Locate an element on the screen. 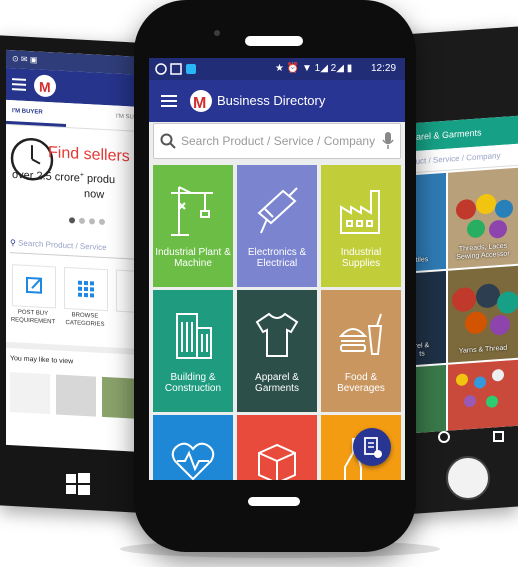 The width and height of the screenshot is (518, 567). logo-icon: M is located at coordinates (45, 86).